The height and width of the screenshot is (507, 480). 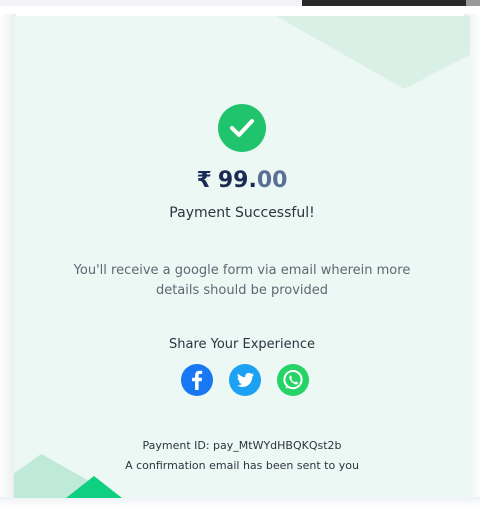 I want to click on twitter-icon, so click(x=245, y=380).